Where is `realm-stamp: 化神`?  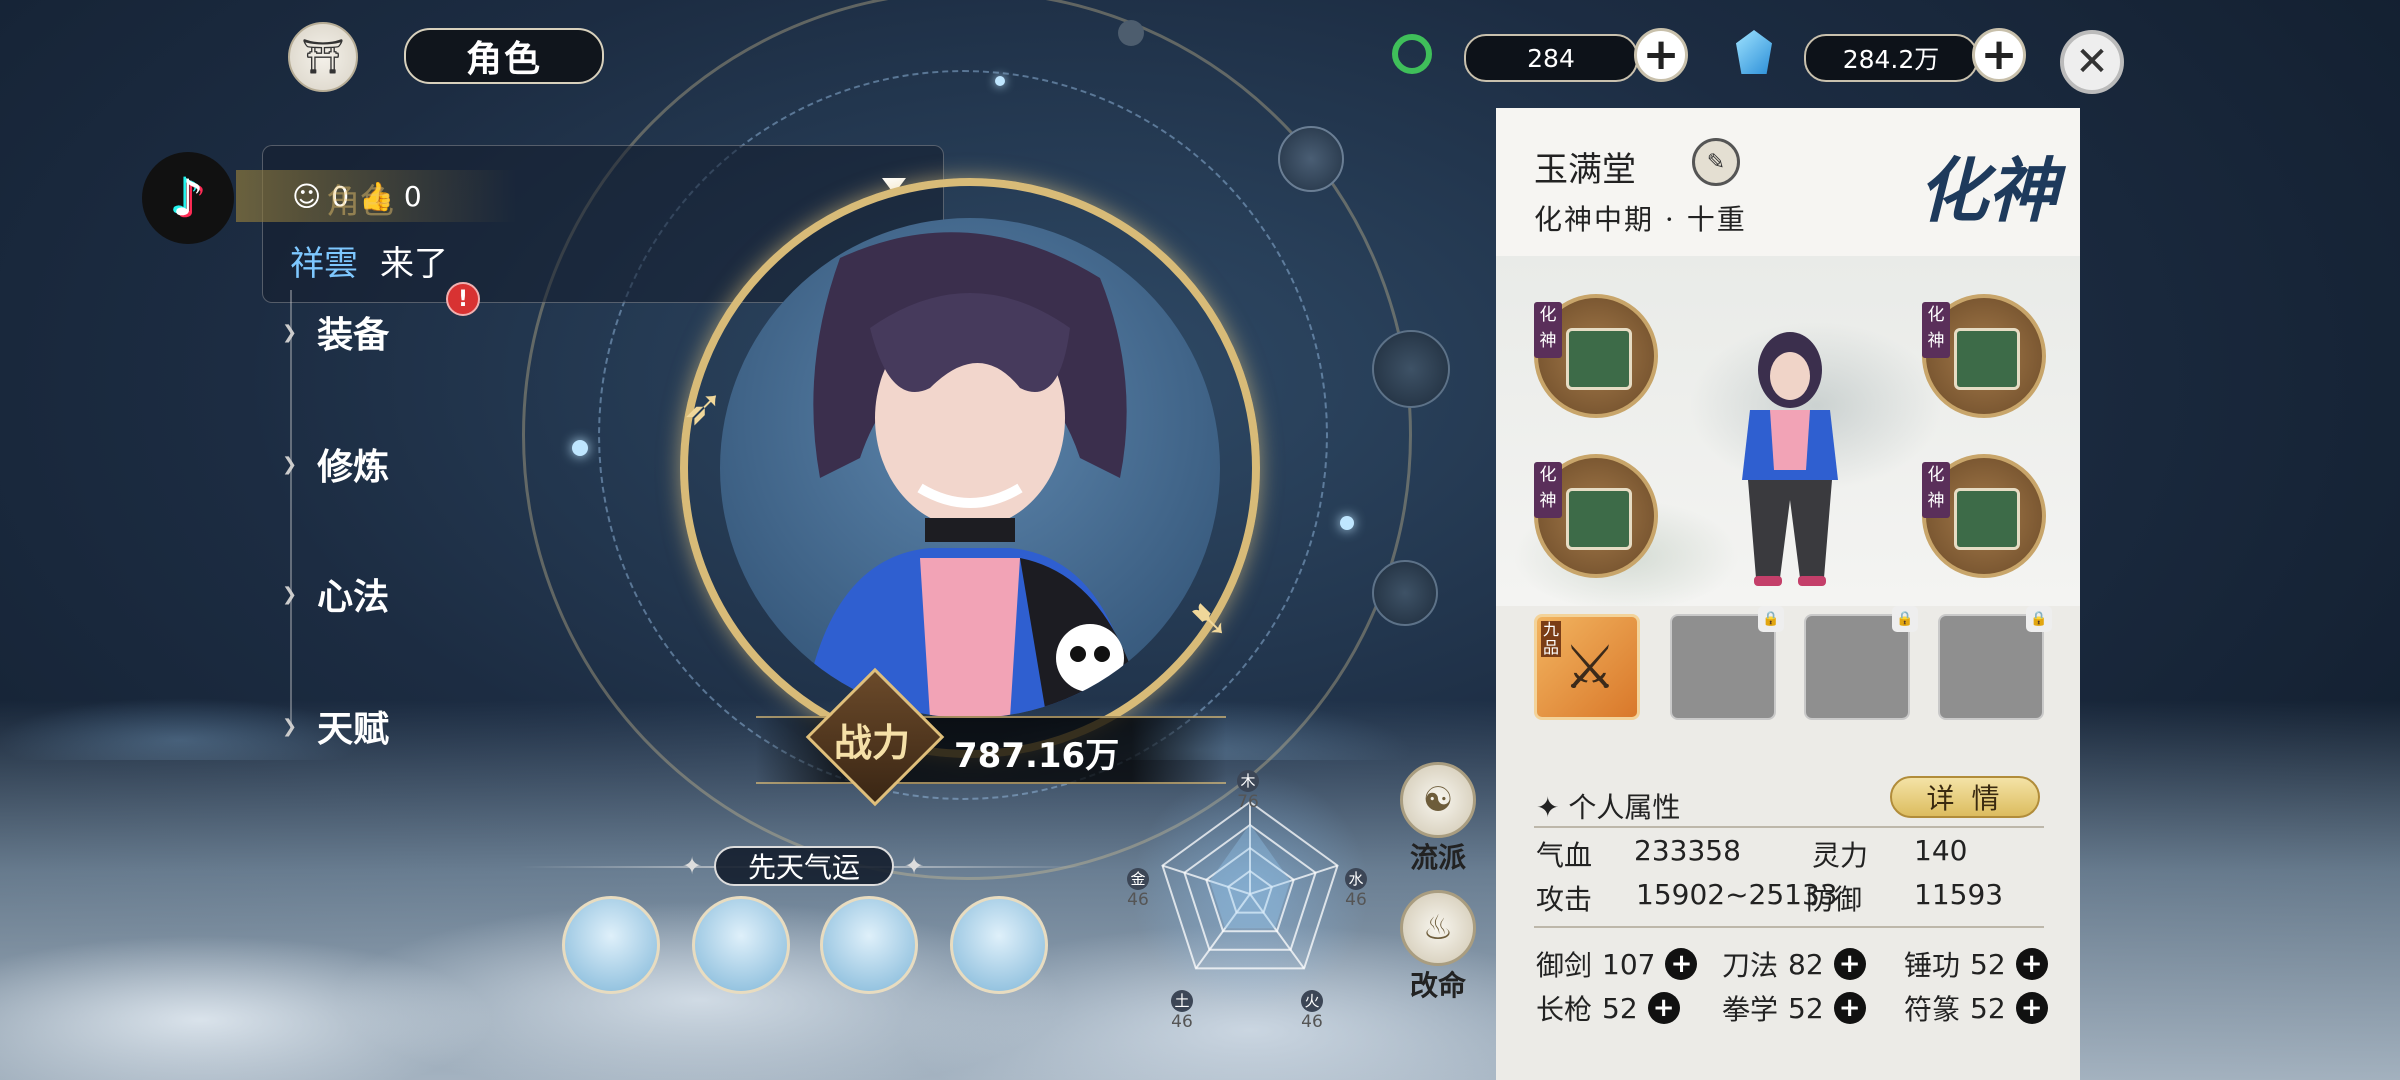
realm-stamp: 化神 is located at coordinates (1988, 190).